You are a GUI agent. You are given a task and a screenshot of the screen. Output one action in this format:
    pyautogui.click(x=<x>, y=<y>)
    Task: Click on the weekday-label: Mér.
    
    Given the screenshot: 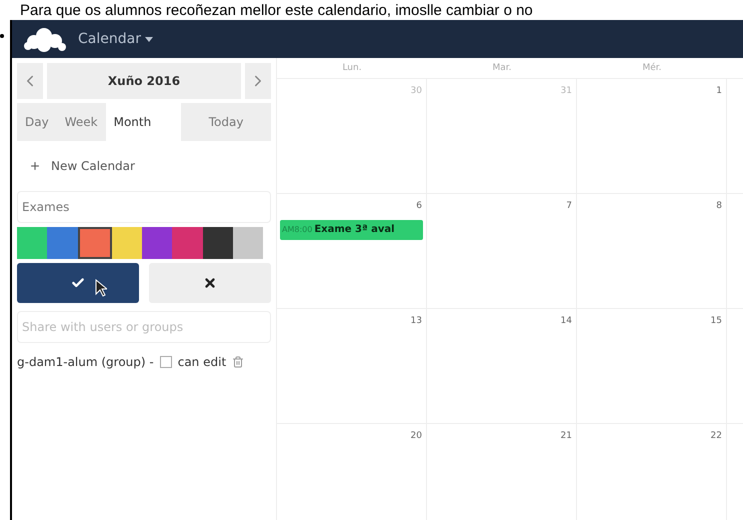 What is the action you would take?
    pyautogui.click(x=652, y=68)
    